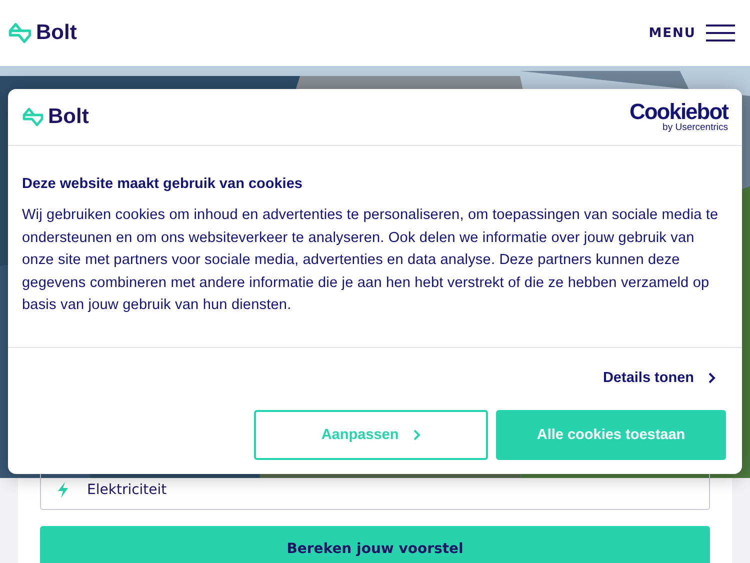  I want to click on lightning-icon, so click(63, 490).